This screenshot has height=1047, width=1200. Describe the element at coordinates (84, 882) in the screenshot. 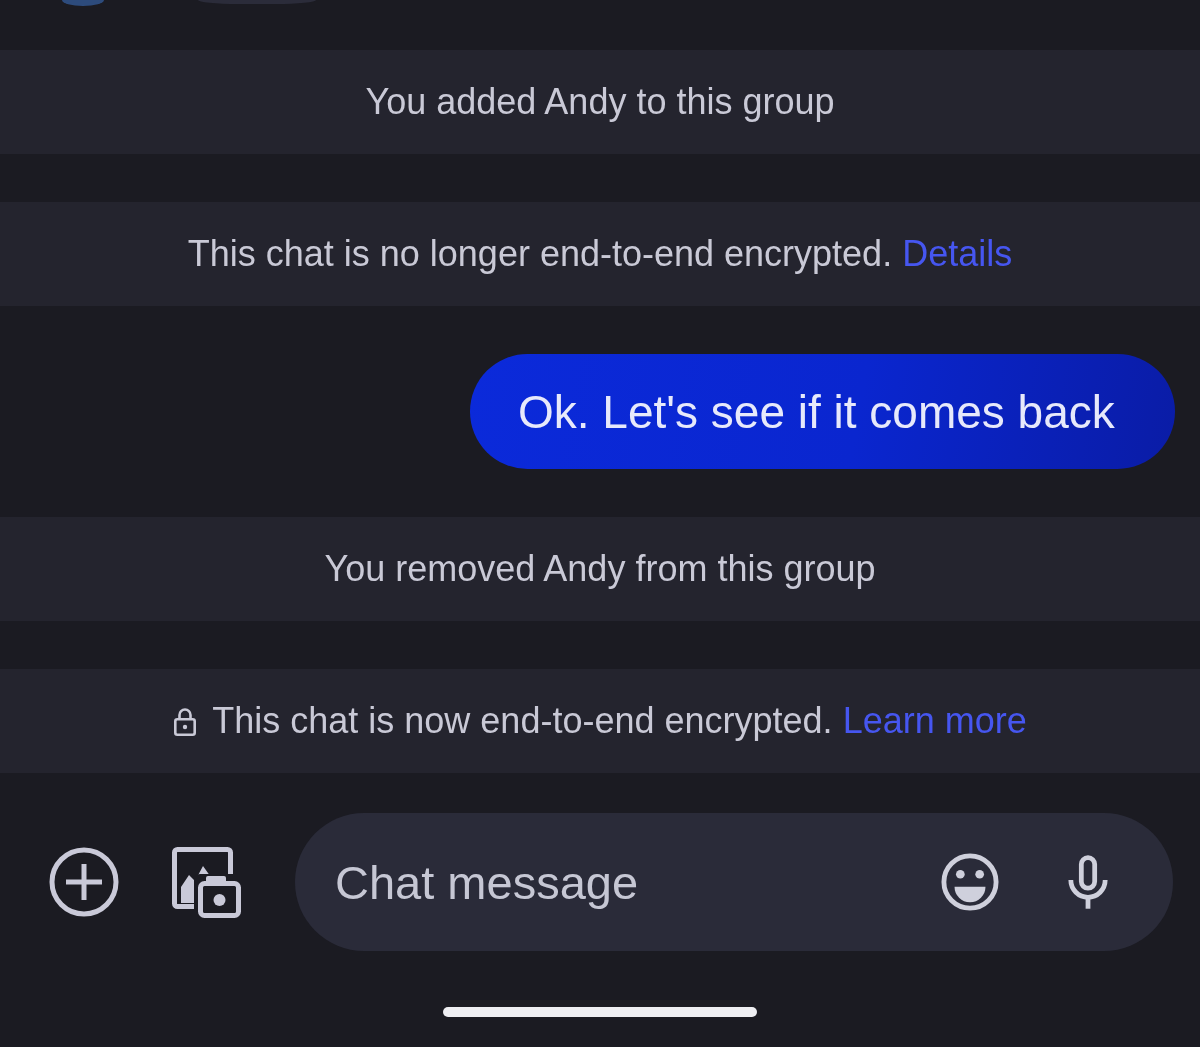

I see `add-icon` at that location.